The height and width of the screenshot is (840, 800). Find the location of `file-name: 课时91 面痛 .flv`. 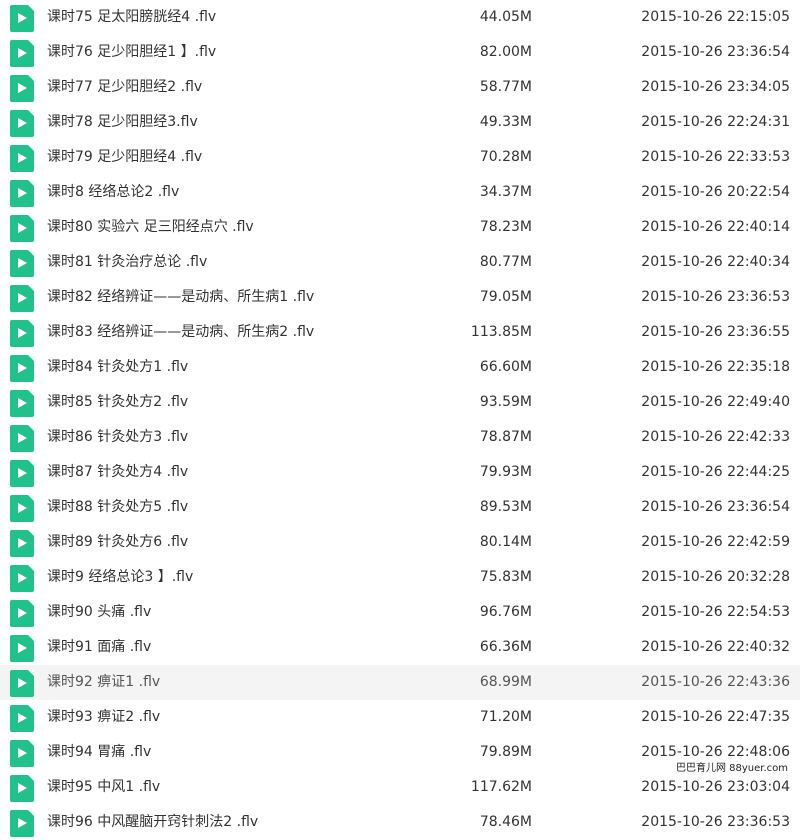

file-name: 课时91 面痛 .flv is located at coordinates (99, 647).